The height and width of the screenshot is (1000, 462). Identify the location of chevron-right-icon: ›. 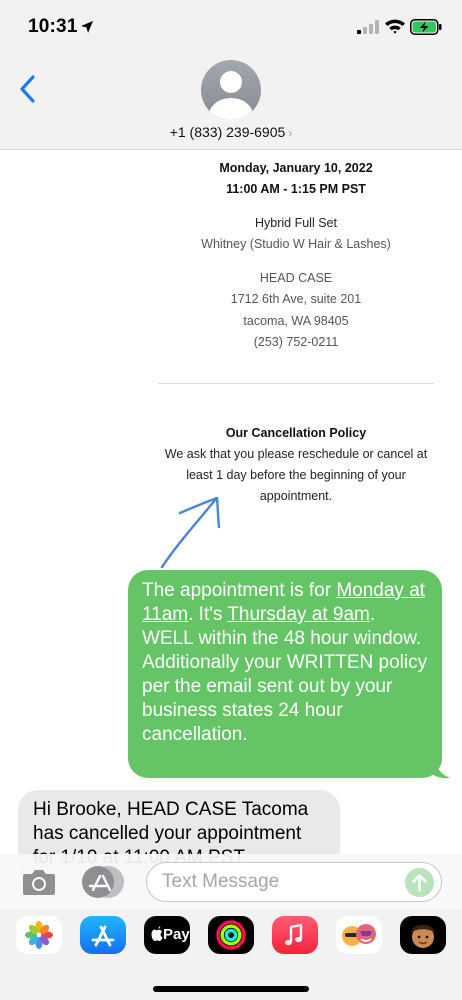
(290, 133).